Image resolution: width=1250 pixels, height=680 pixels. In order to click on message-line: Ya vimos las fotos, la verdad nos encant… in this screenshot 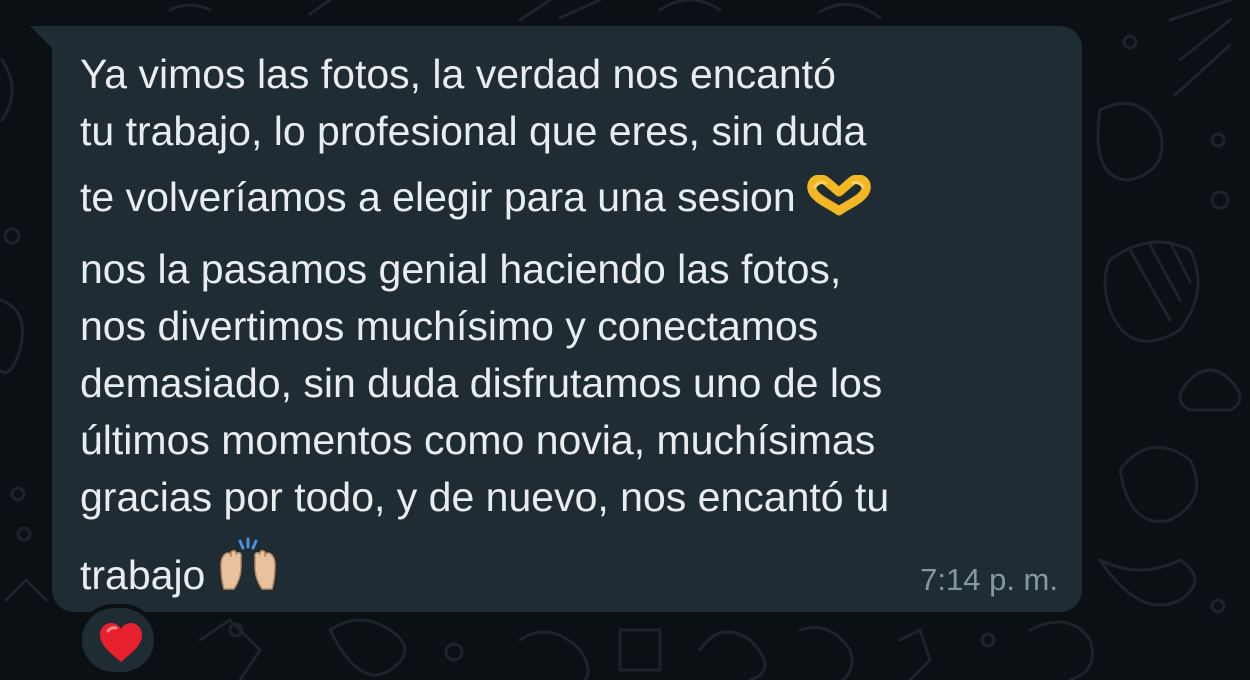, I will do `click(458, 74)`.